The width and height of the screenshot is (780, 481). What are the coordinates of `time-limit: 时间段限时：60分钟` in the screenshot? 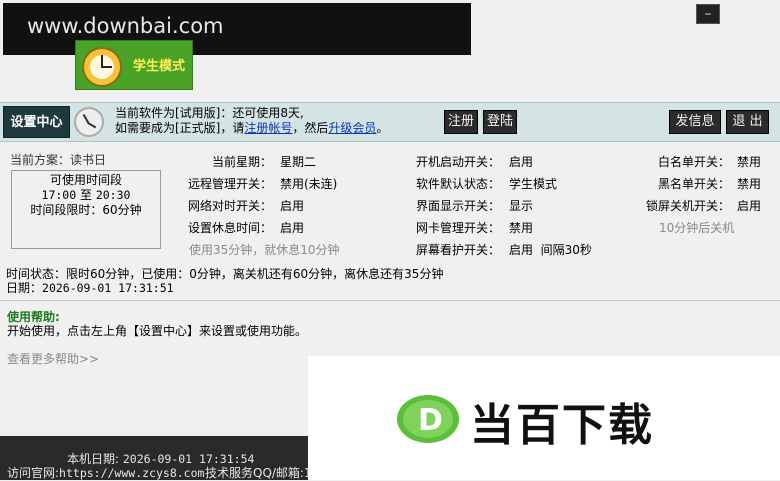 It's located at (86, 210).